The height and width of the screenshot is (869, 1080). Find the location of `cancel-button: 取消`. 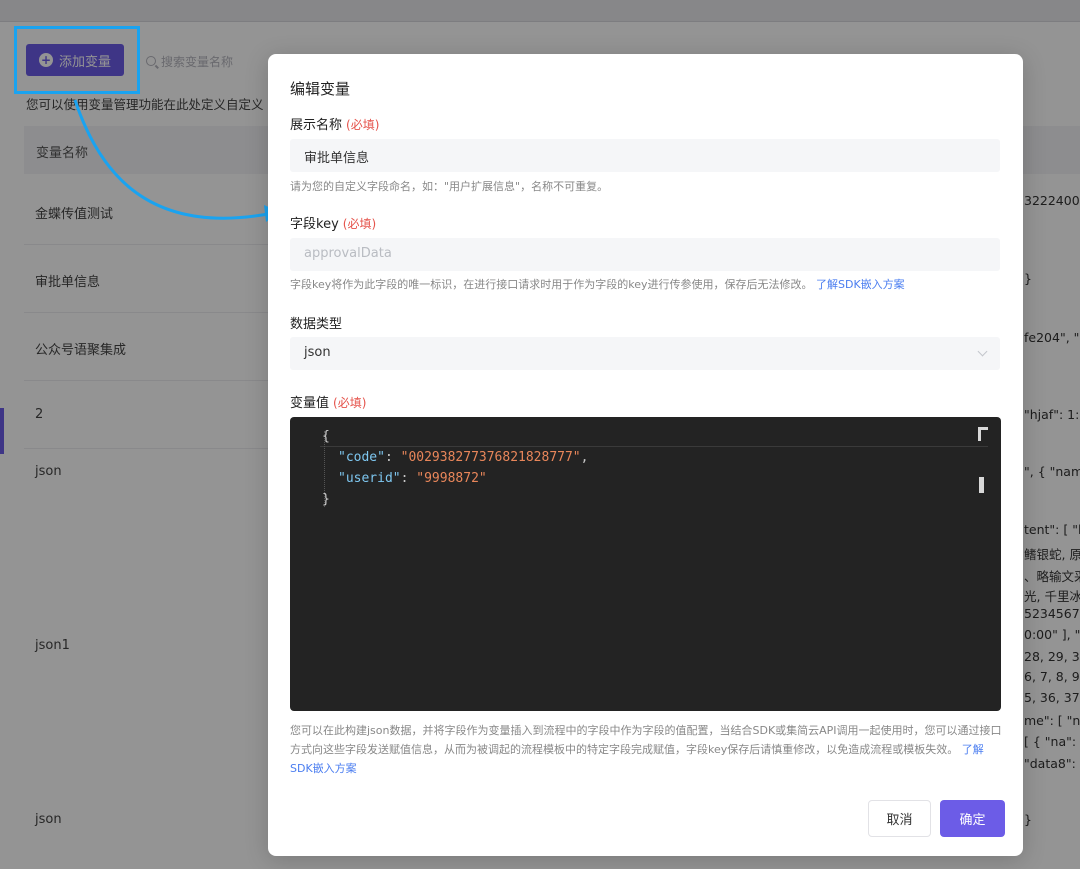

cancel-button: 取消 is located at coordinates (899, 818).